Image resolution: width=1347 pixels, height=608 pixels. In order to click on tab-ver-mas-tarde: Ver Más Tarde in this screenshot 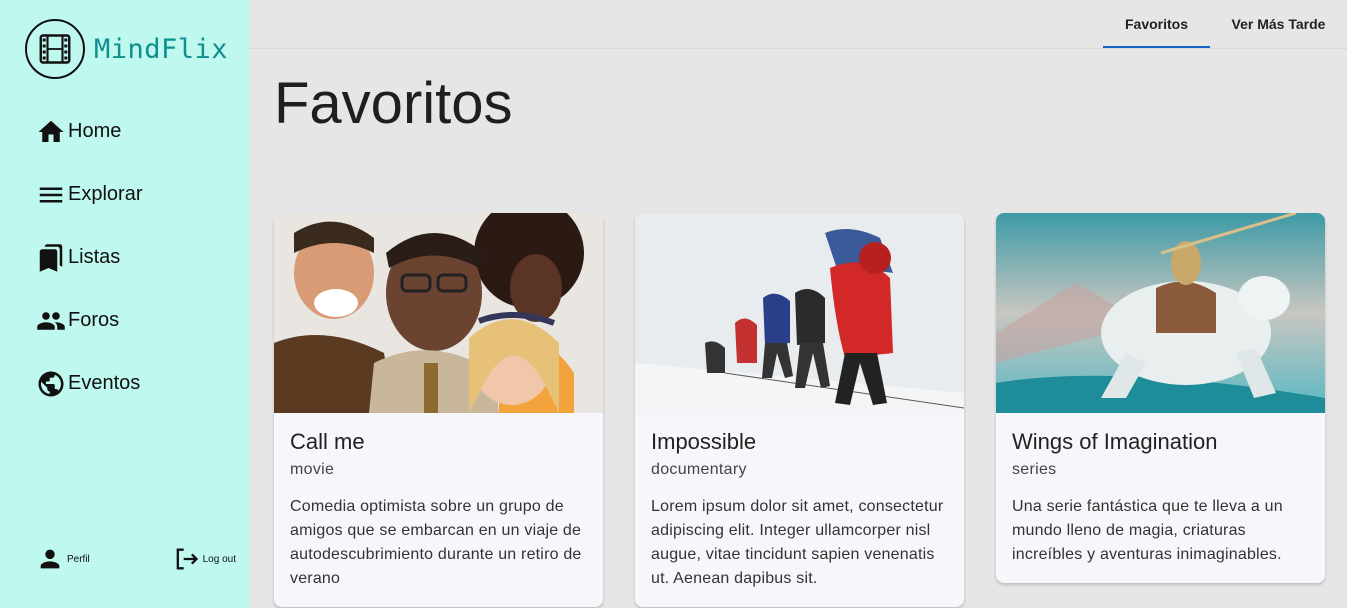, I will do `click(1278, 23)`.